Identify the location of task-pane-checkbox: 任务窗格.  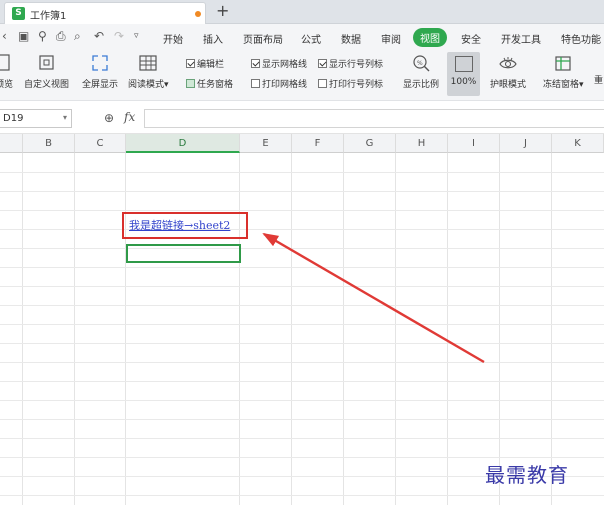
(209, 83).